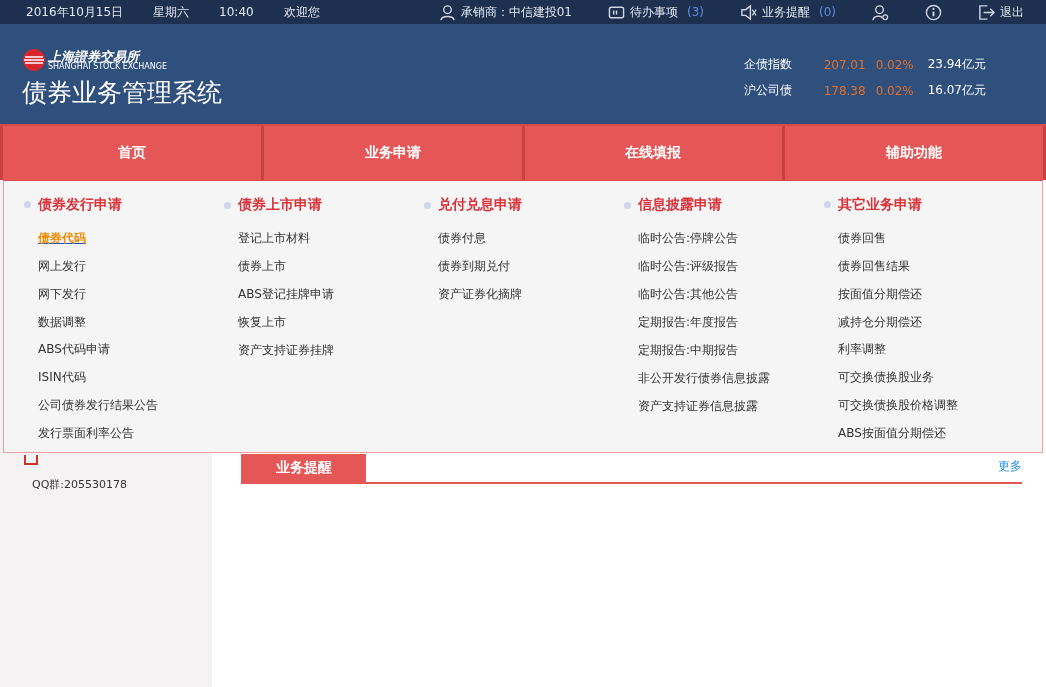 The height and width of the screenshot is (687, 1046). I want to click on menu-item: 按面值分期偿还, so click(880, 298).